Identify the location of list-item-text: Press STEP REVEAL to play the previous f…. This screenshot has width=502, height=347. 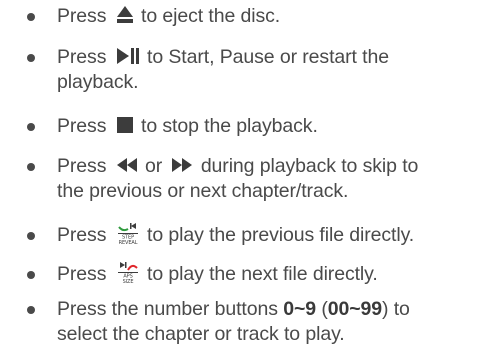
(277, 235).